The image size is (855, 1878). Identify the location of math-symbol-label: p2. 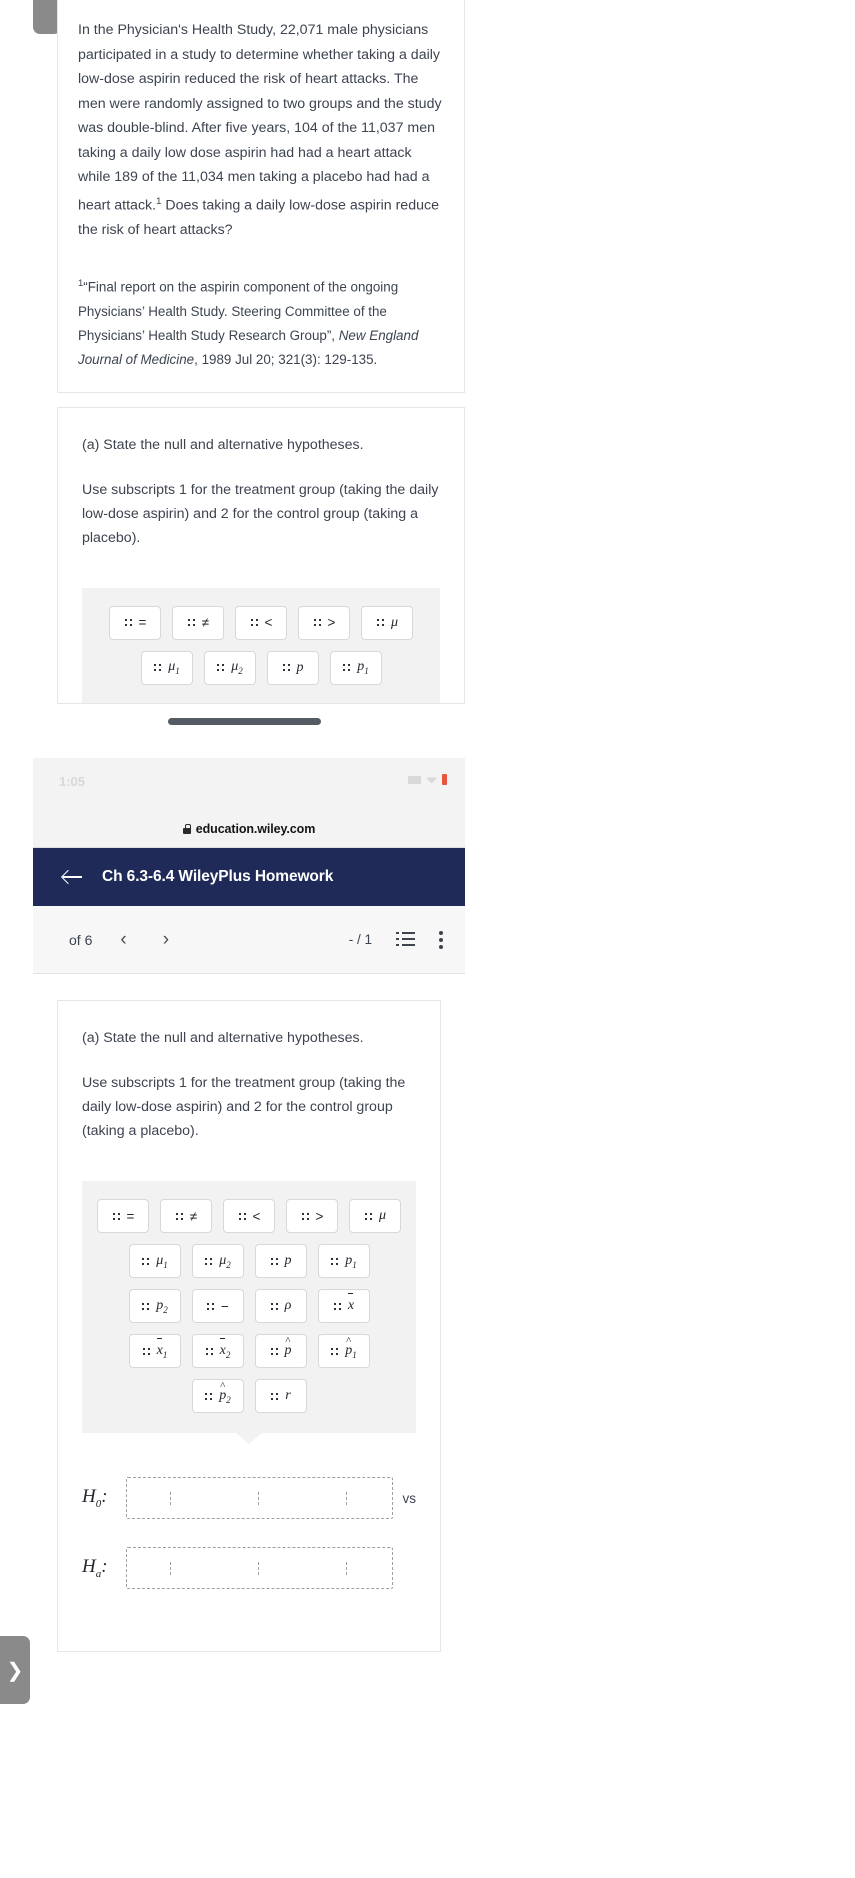
(162, 1306).